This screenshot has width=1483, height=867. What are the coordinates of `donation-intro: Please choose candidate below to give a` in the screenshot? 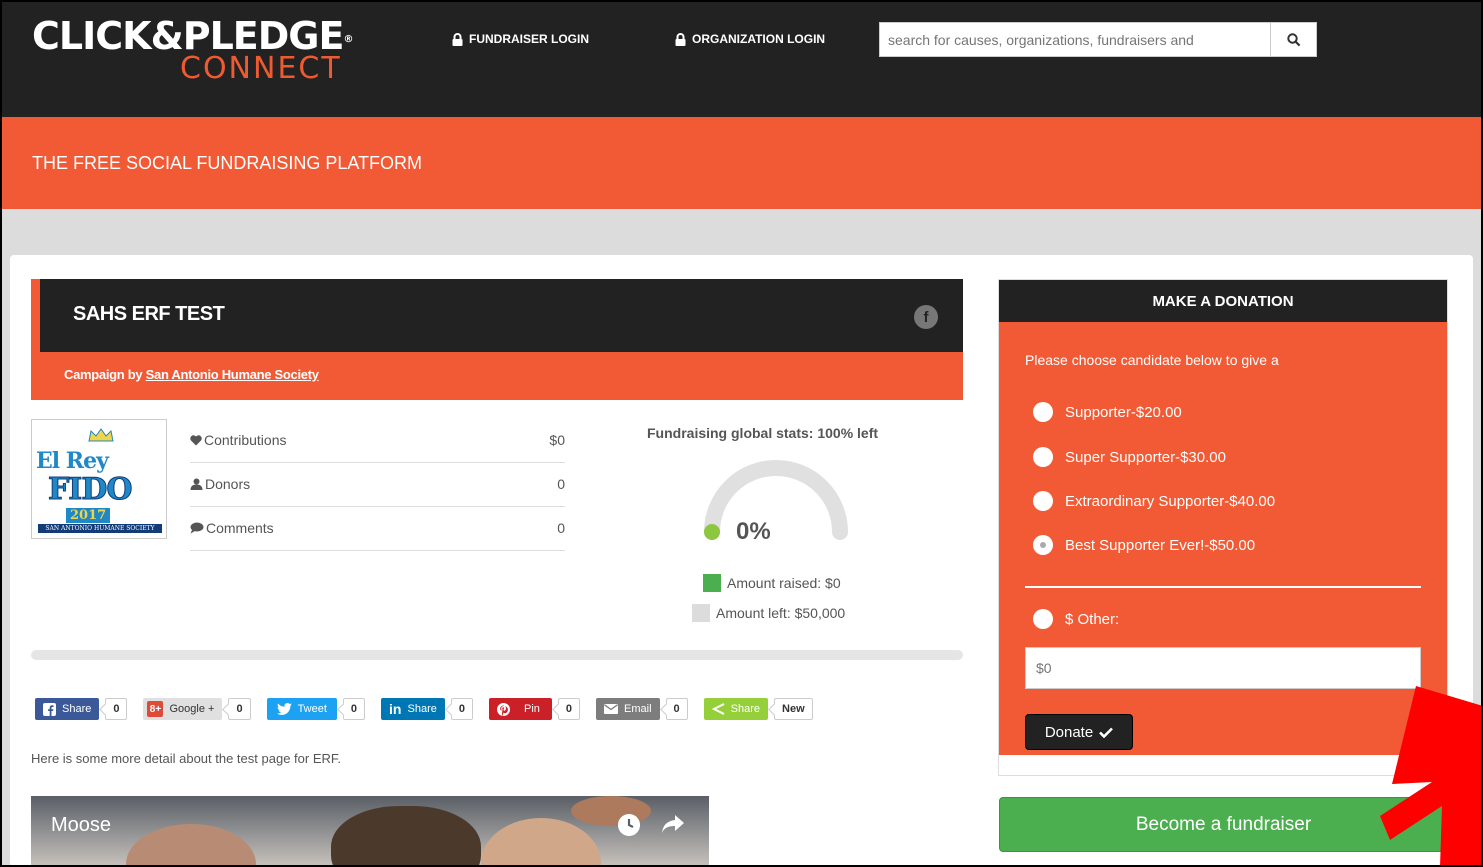 It's located at (1152, 360).